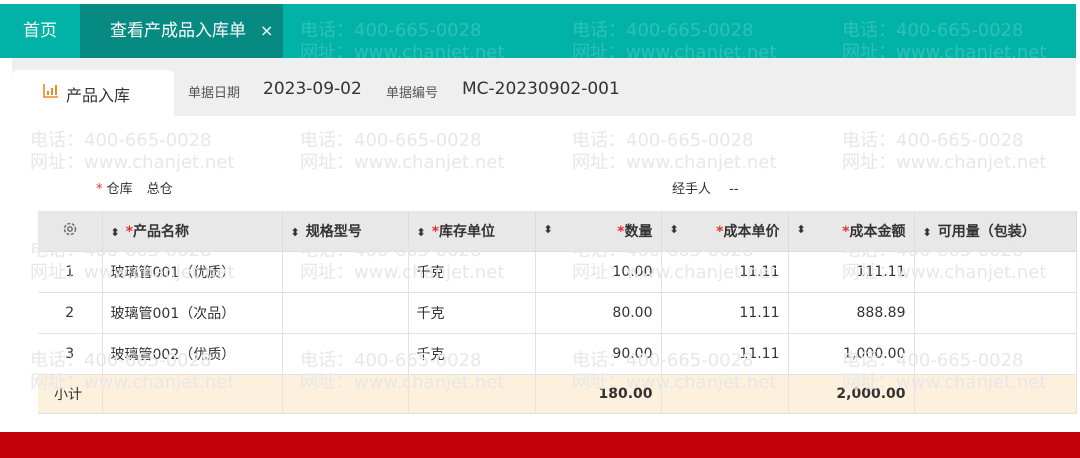 The image size is (1080, 458). I want to click on amount-cell: 888.89, so click(851, 313).